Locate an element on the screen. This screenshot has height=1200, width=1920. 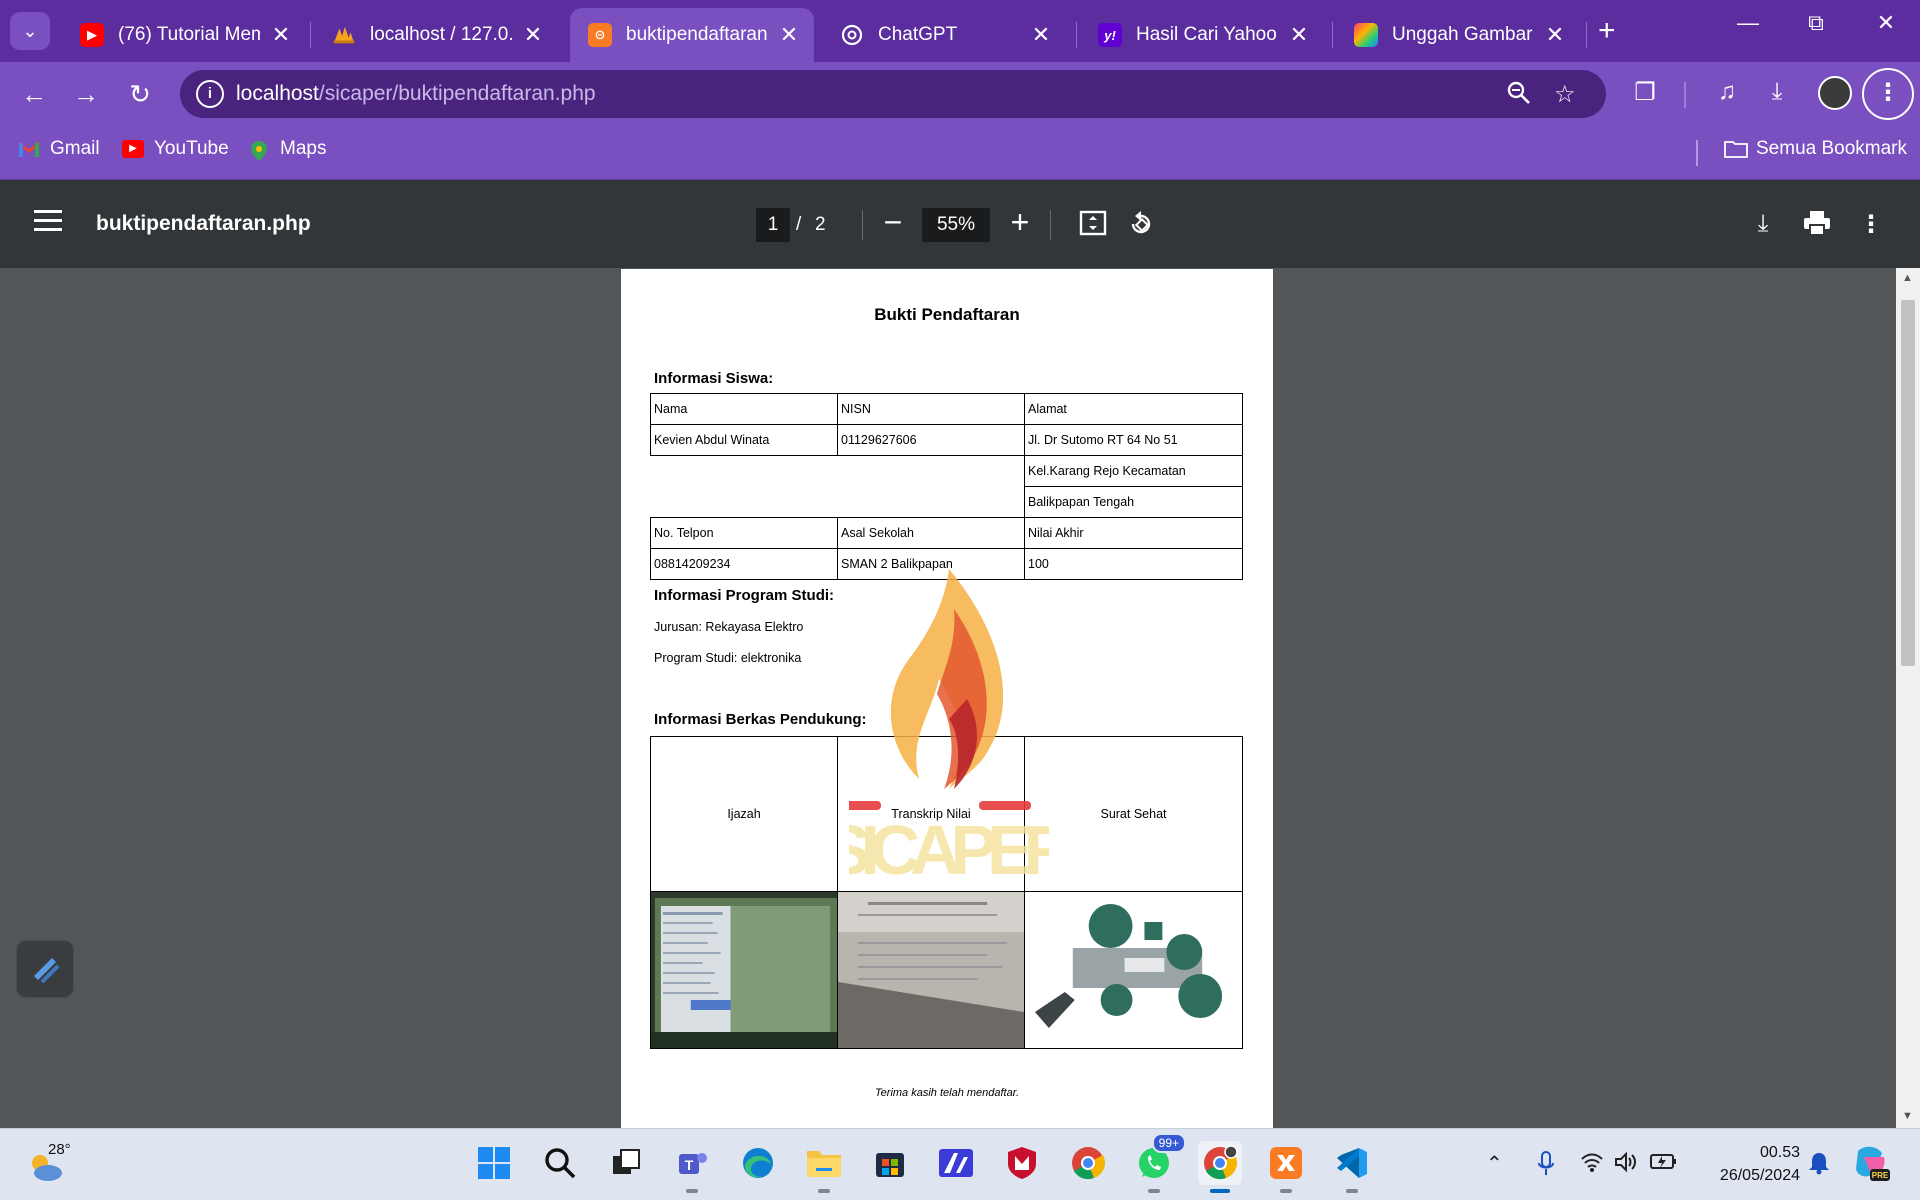
svg-text: T is located at coordinates (689, 1165).